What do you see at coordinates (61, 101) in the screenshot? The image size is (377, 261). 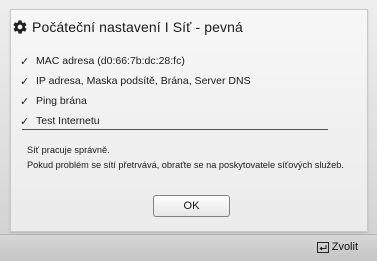 I see `check-item-label: Ping brána` at bounding box center [61, 101].